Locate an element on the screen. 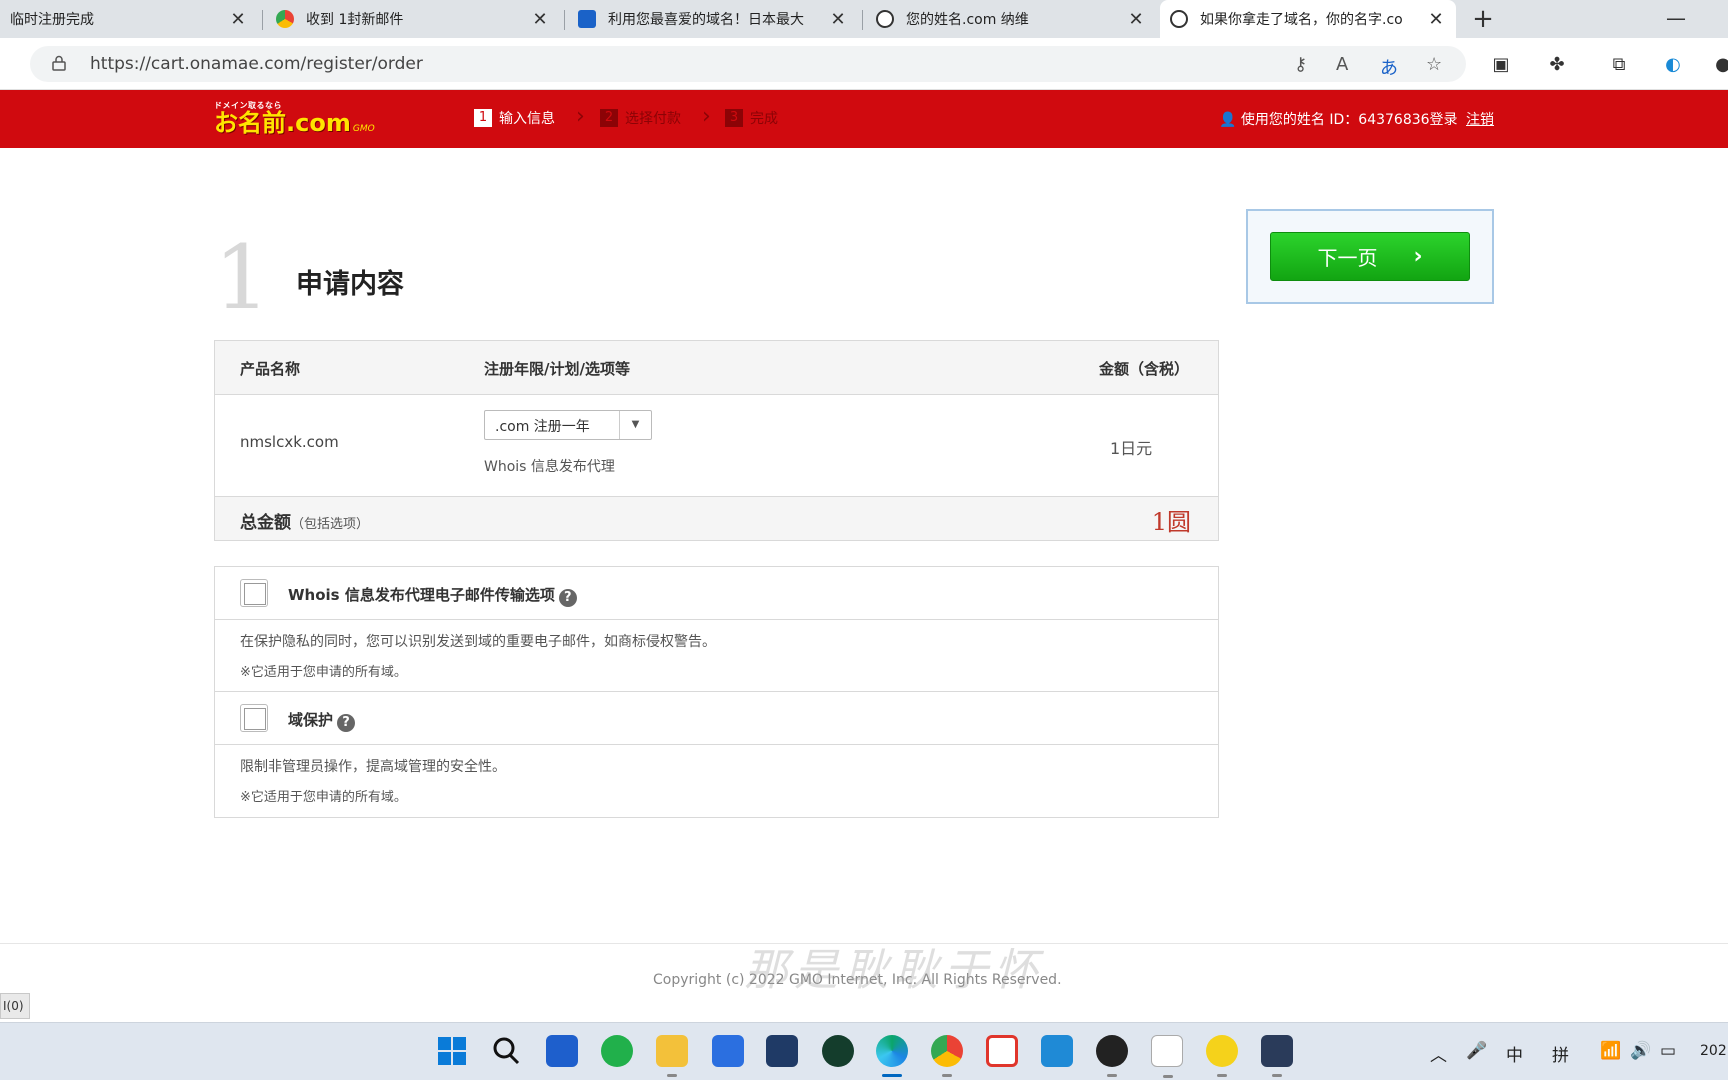  video-watermark: 那是耿耿于怀 is located at coordinates (894, 970).